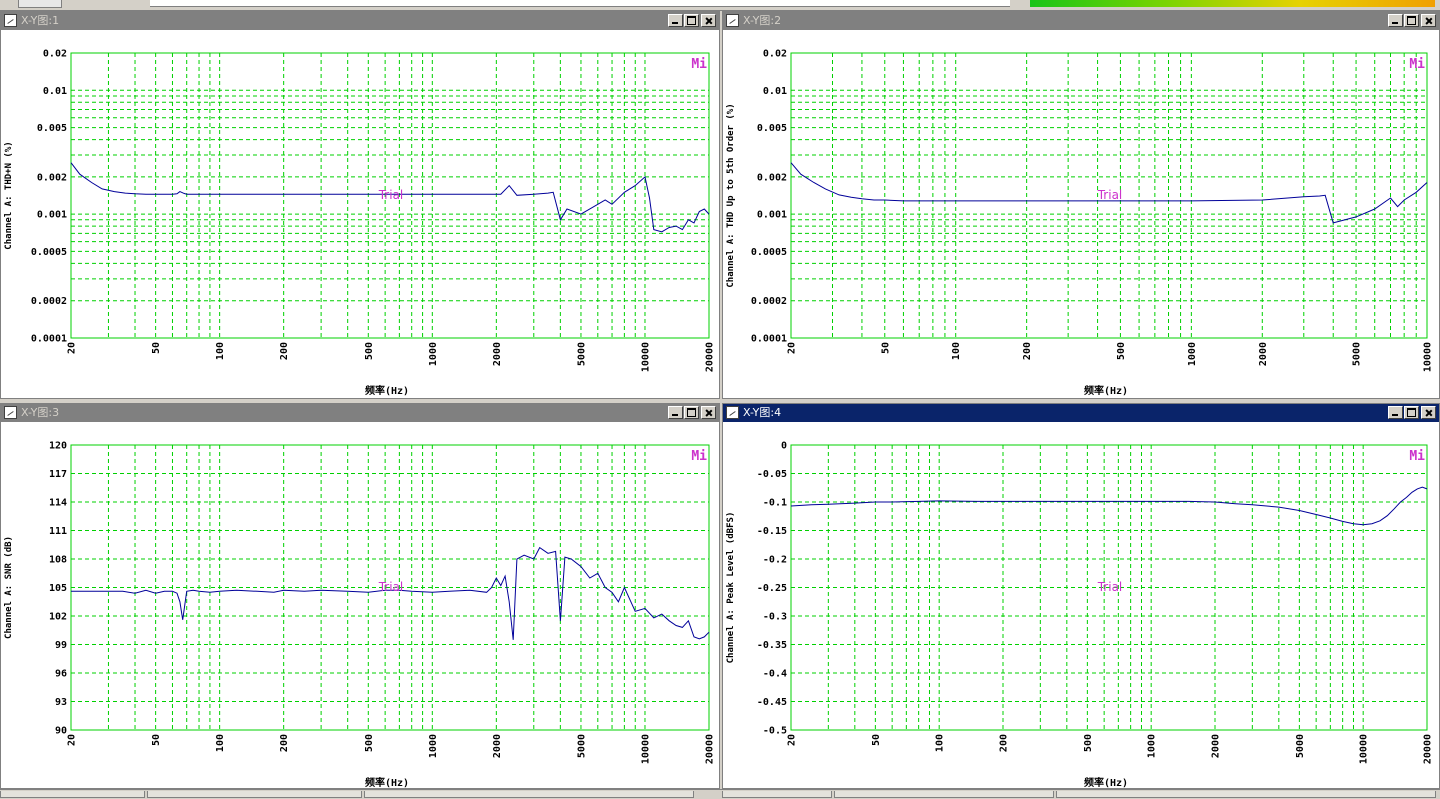 This screenshot has height=799, width=1440. Describe the element at coordinates (40, 4) in the screenshot. I see `top-tab-fragment` at that location.